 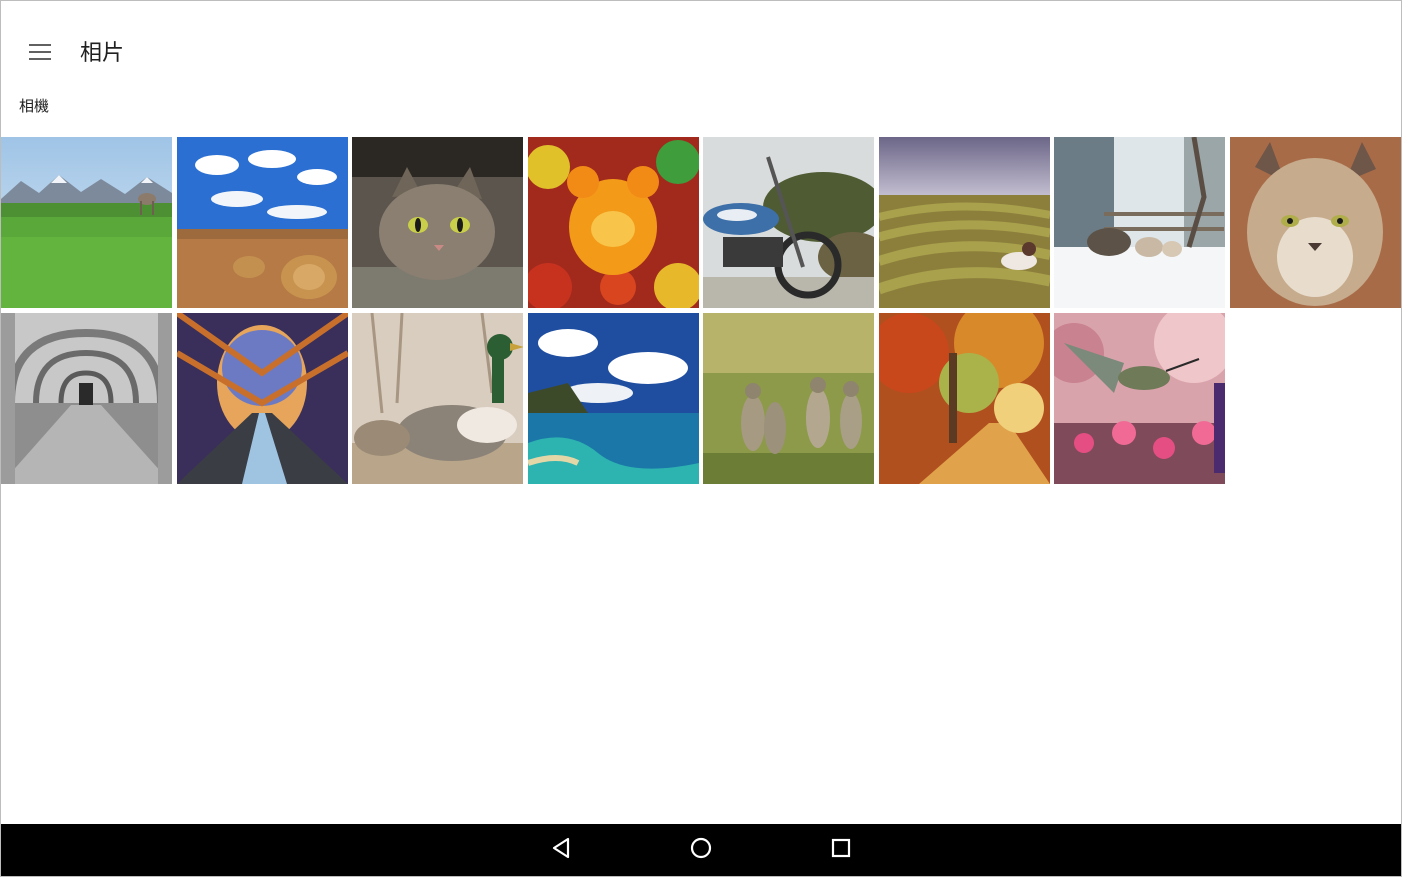 I want to click on photo-field-stripes, so click(x=964, y=222).